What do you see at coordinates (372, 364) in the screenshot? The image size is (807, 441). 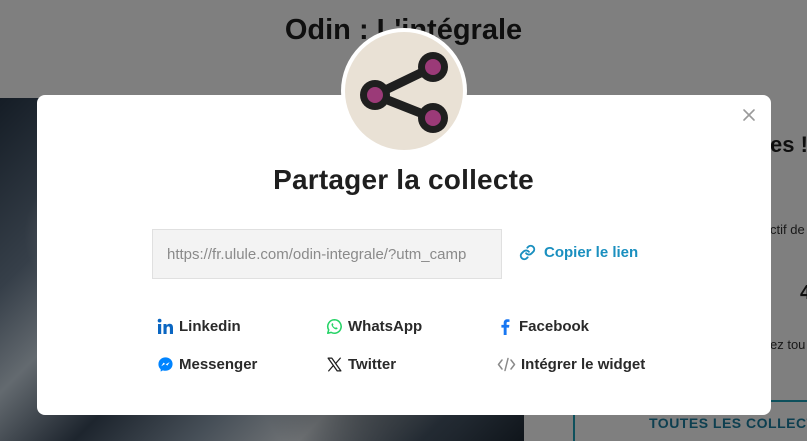 I see `share-twitter-label: Twitter` at bounding box center [372, 364].